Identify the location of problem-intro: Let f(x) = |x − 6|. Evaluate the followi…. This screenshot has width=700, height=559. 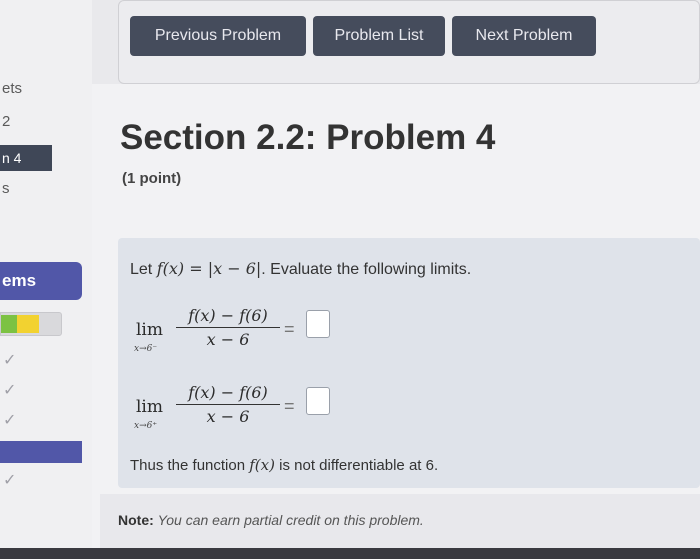
(300, 269).